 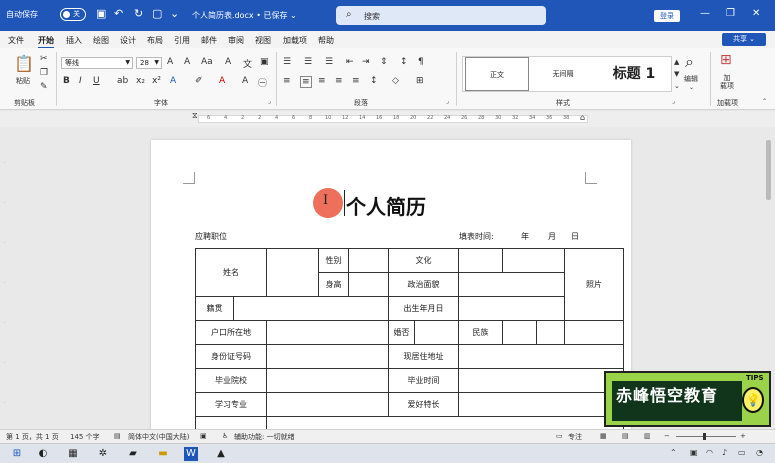 I want to click on font-size-combo: 28 ▼, so click(x=149, y=63).